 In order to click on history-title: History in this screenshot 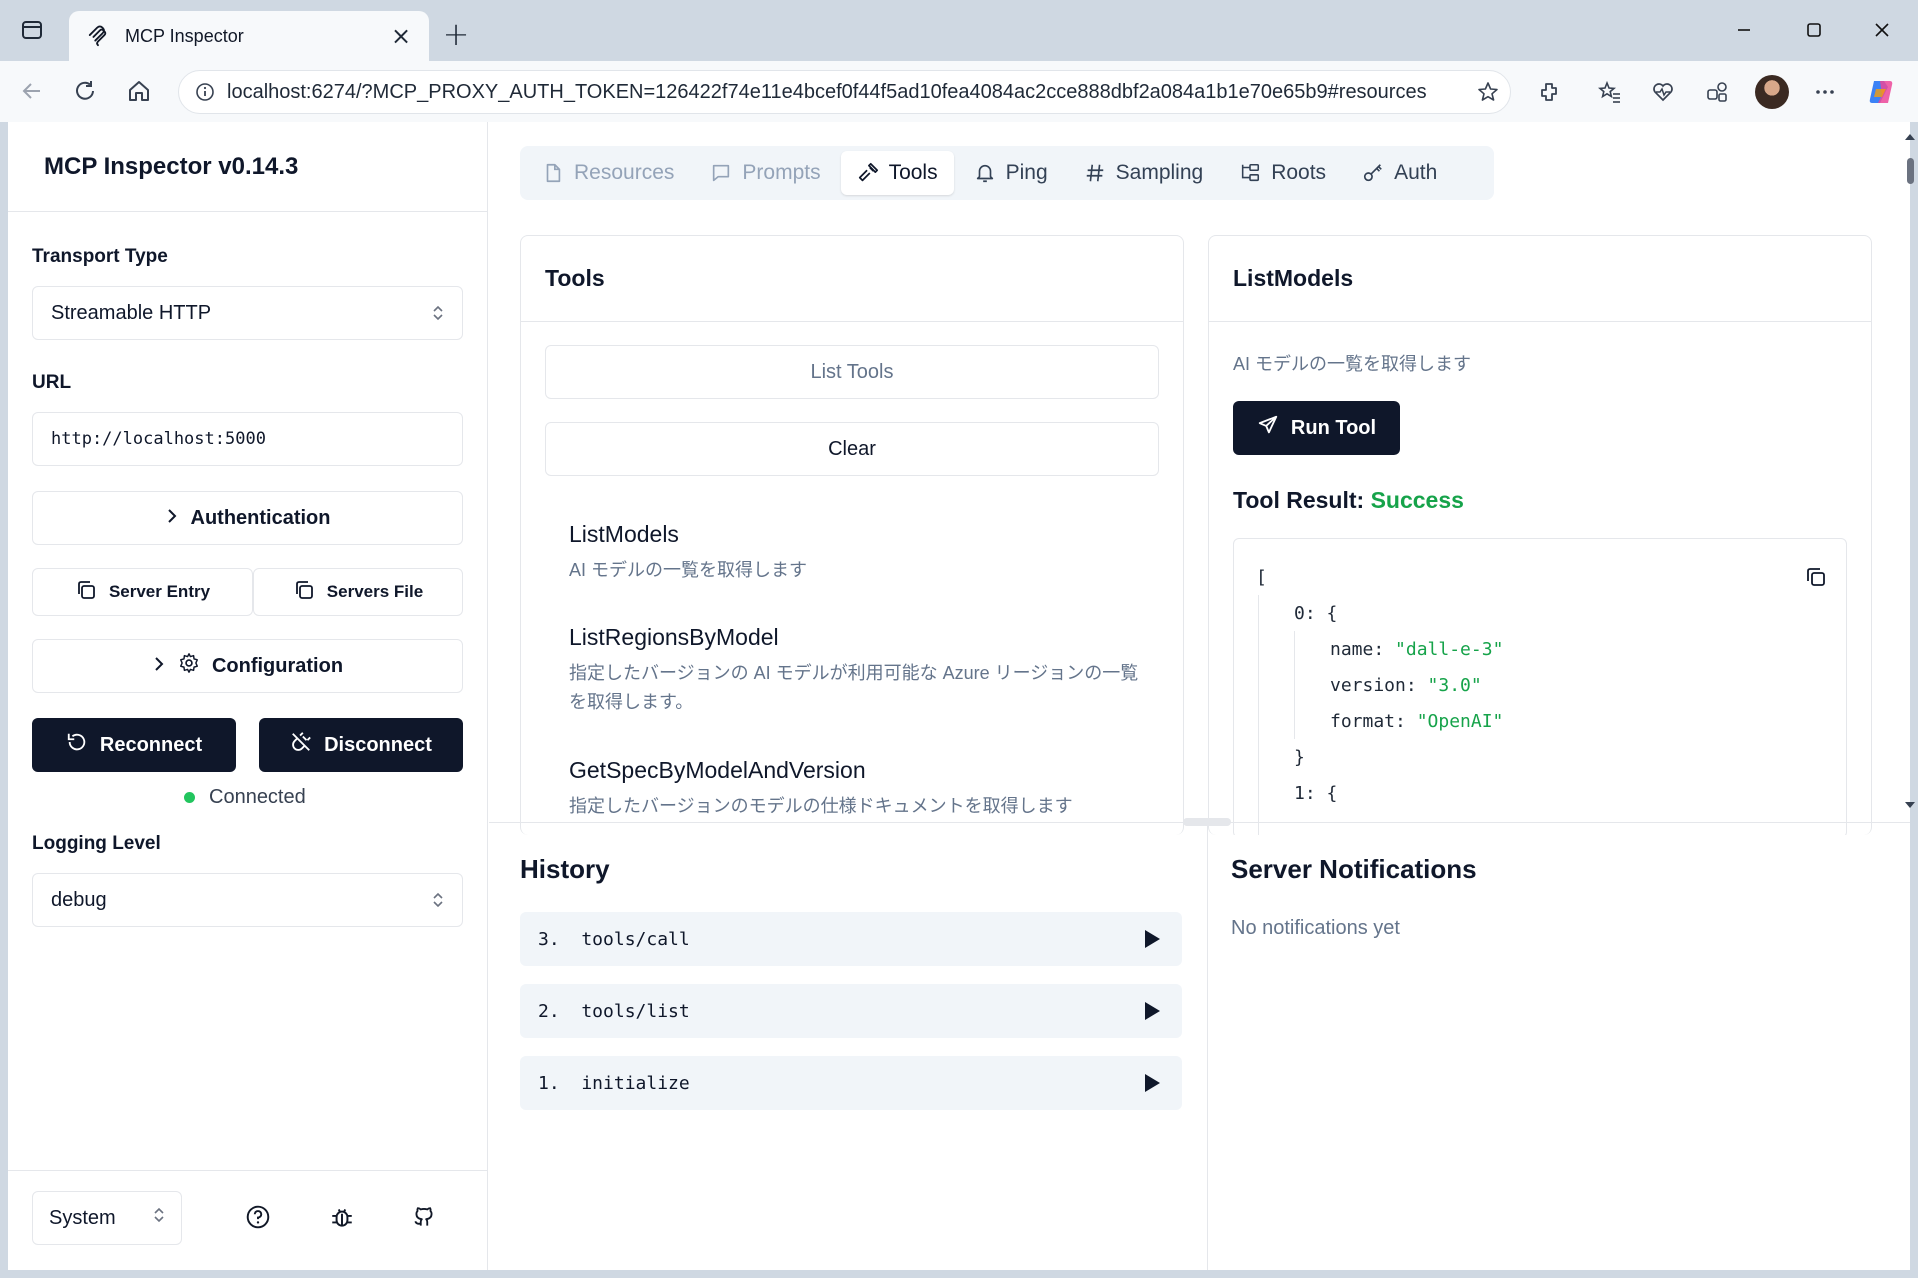, I will do `click(565, 869)`.